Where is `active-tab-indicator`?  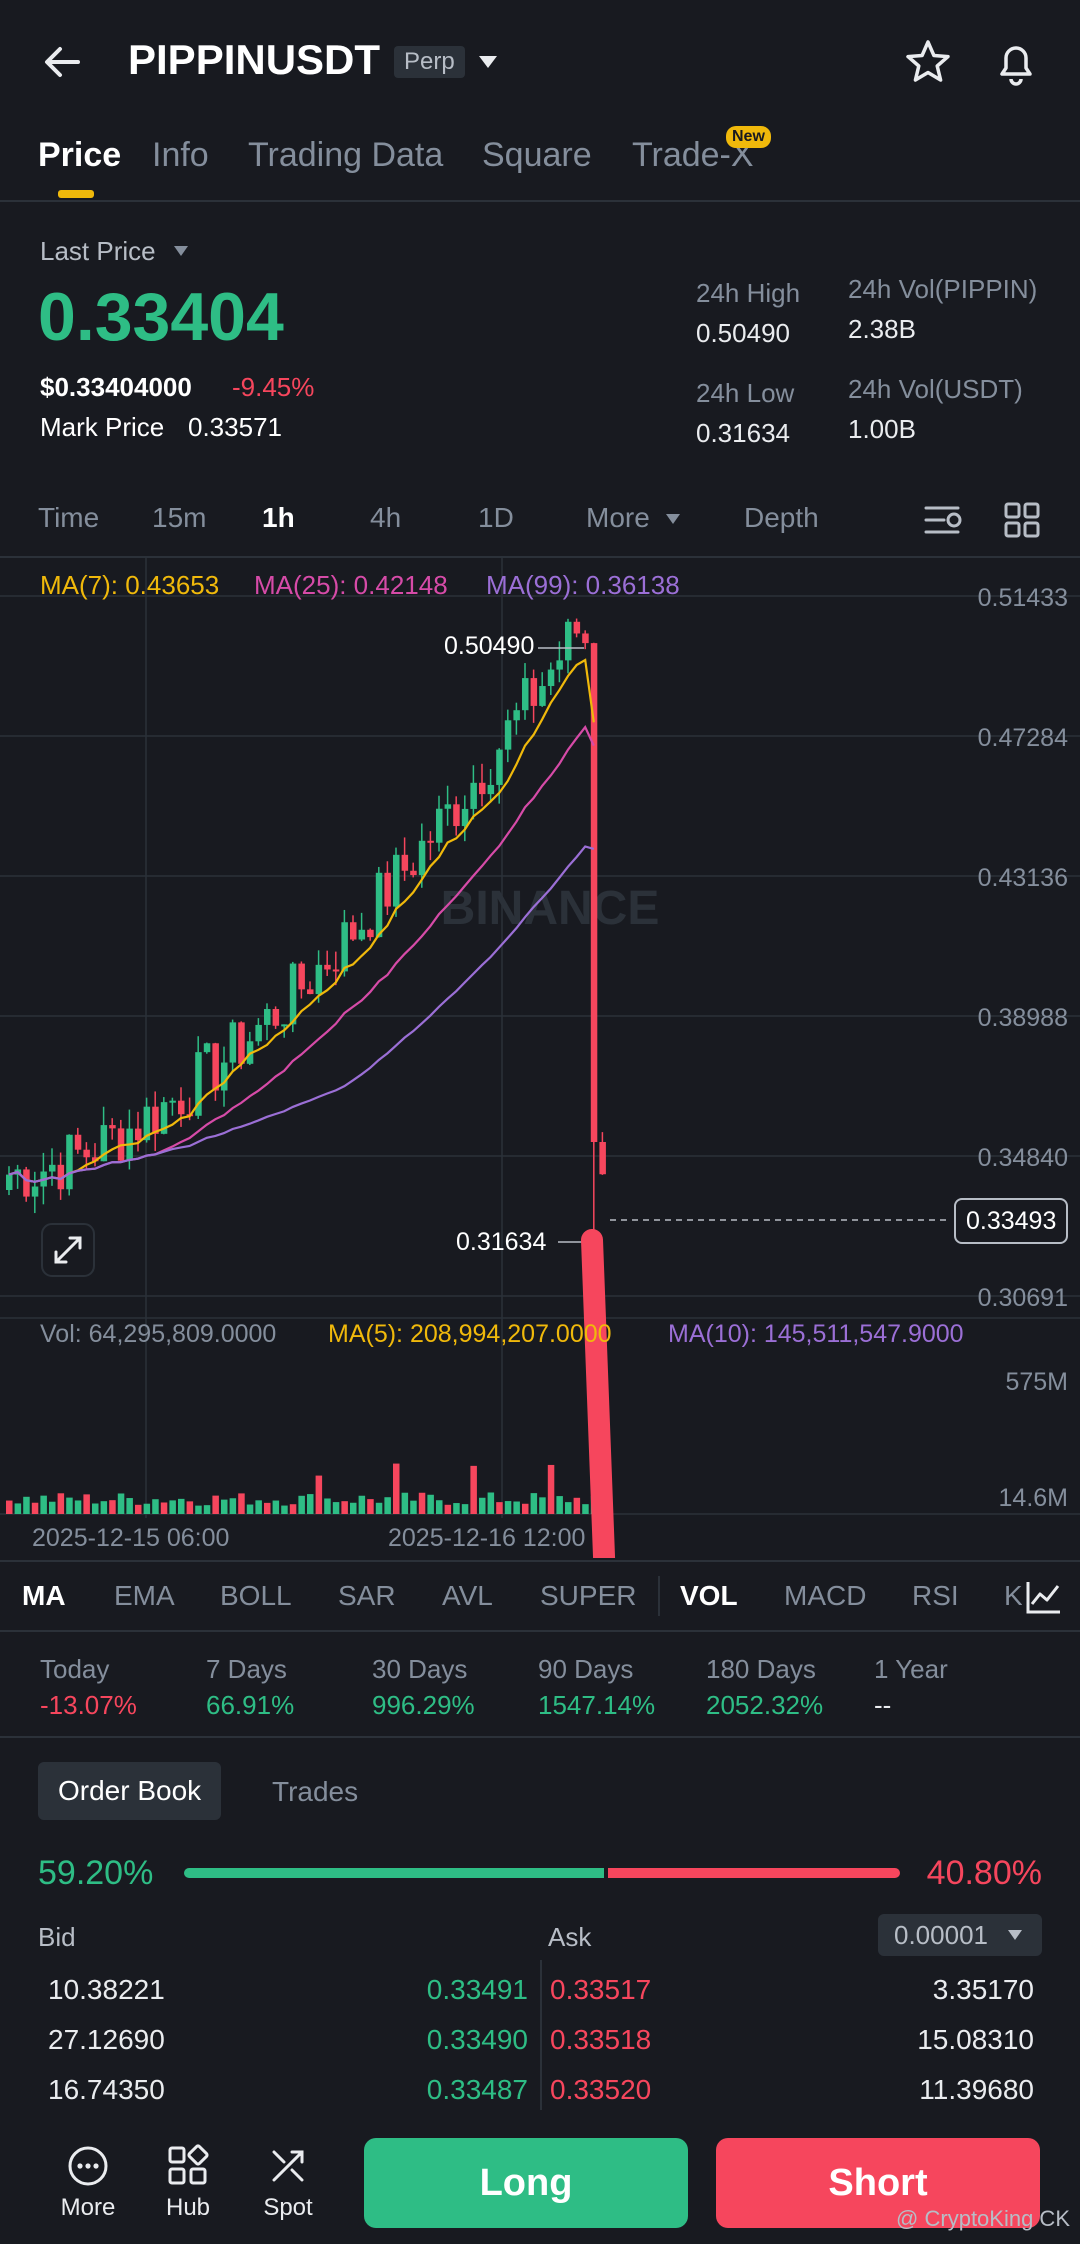 active-tab-indicator is located at coordinates (76, 194).